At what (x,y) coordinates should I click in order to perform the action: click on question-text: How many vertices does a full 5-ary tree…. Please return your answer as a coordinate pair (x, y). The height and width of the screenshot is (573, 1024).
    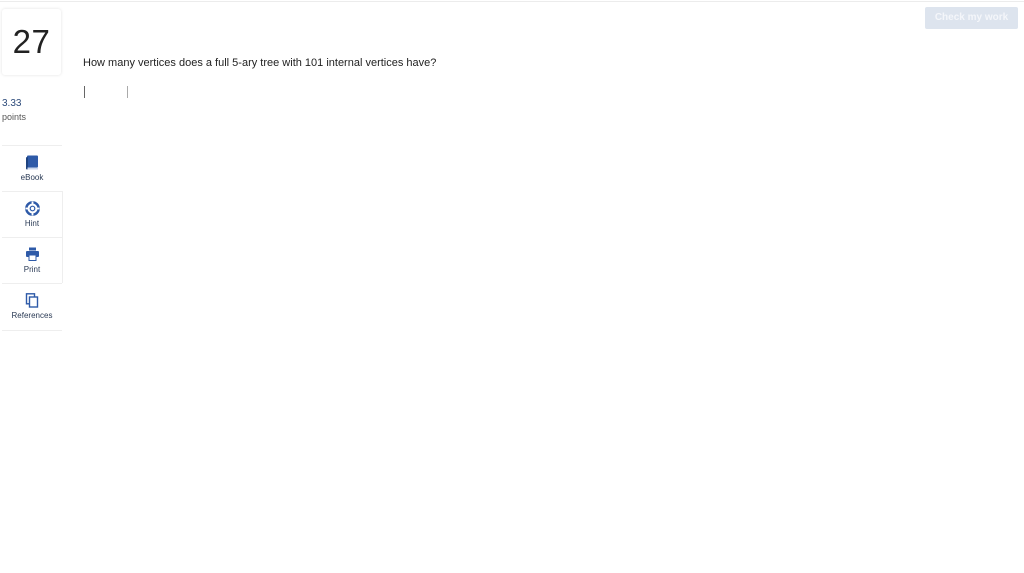
    Looking at the image, I should click on (260, 63).